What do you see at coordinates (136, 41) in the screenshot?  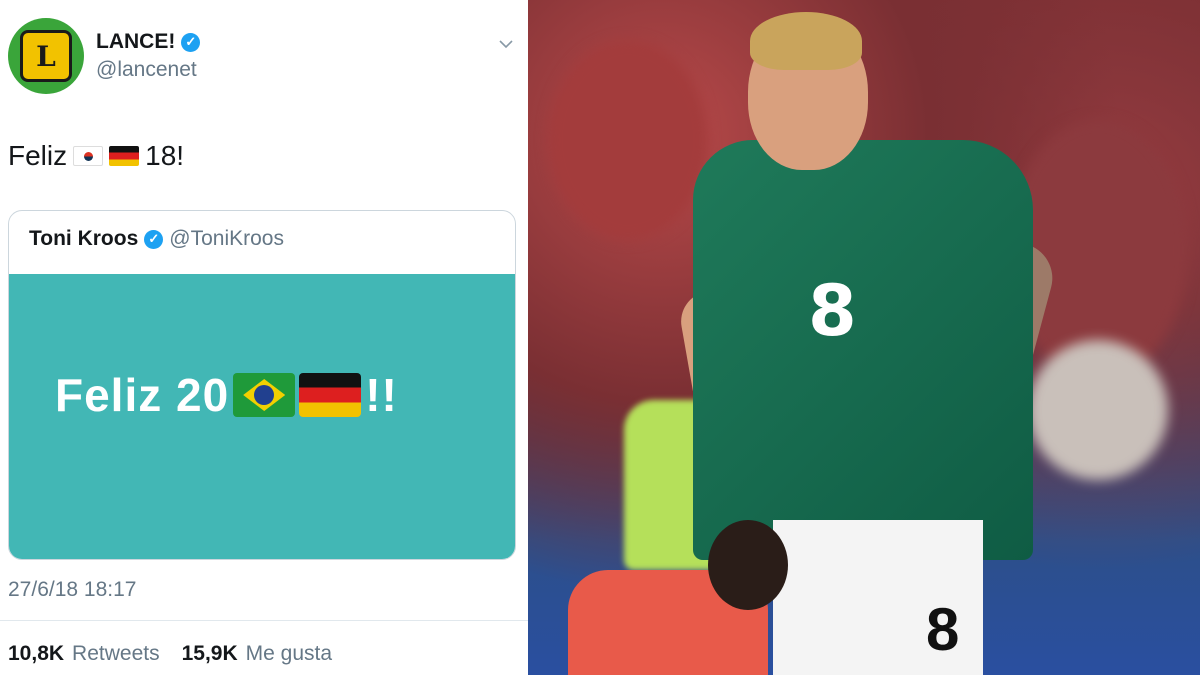 I see `author-name-label: LANCE!` at bounding box center [136, 41].